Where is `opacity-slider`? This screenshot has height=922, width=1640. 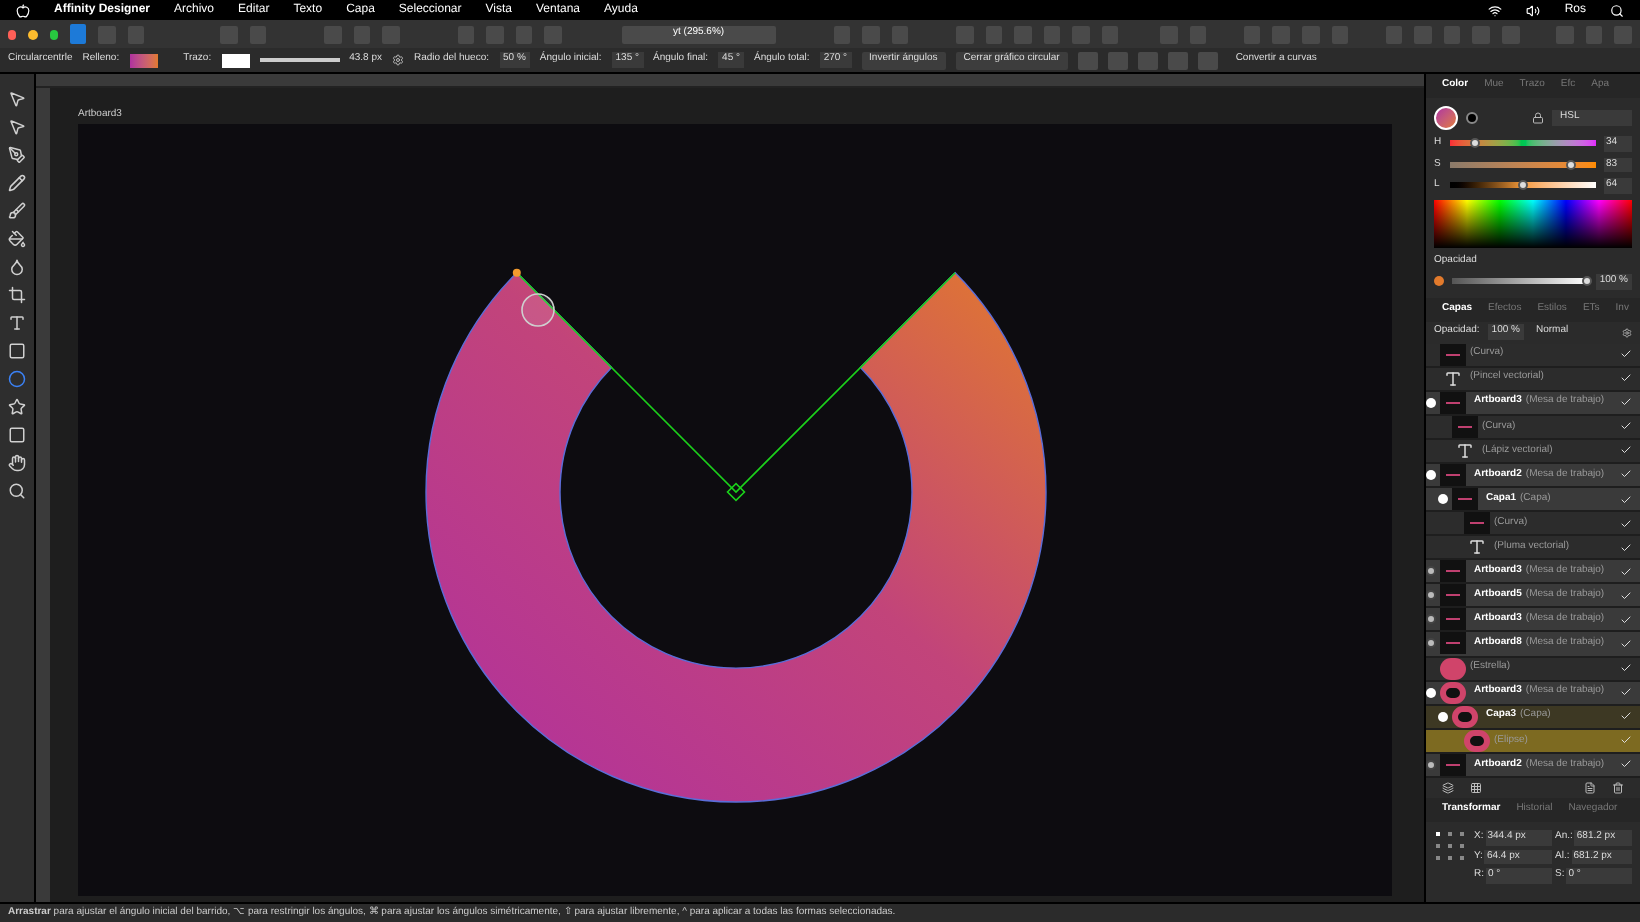 opacity-slider is located at coordinates (1520, 281).